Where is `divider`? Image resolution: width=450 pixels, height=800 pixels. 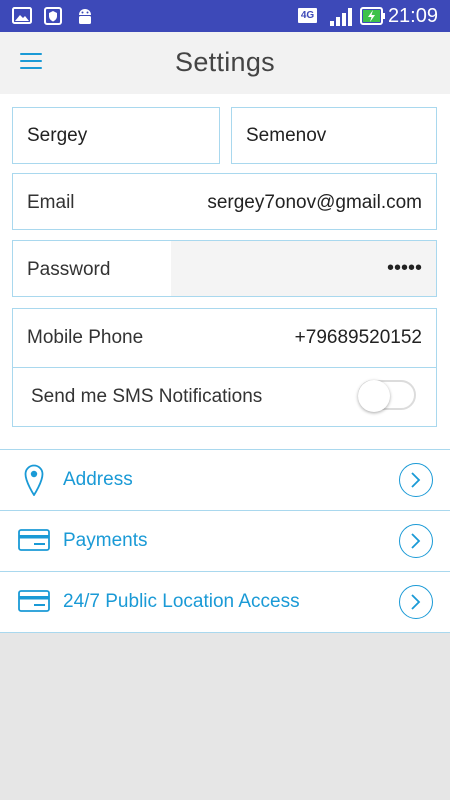 divider is located at coordinates (224, 367).